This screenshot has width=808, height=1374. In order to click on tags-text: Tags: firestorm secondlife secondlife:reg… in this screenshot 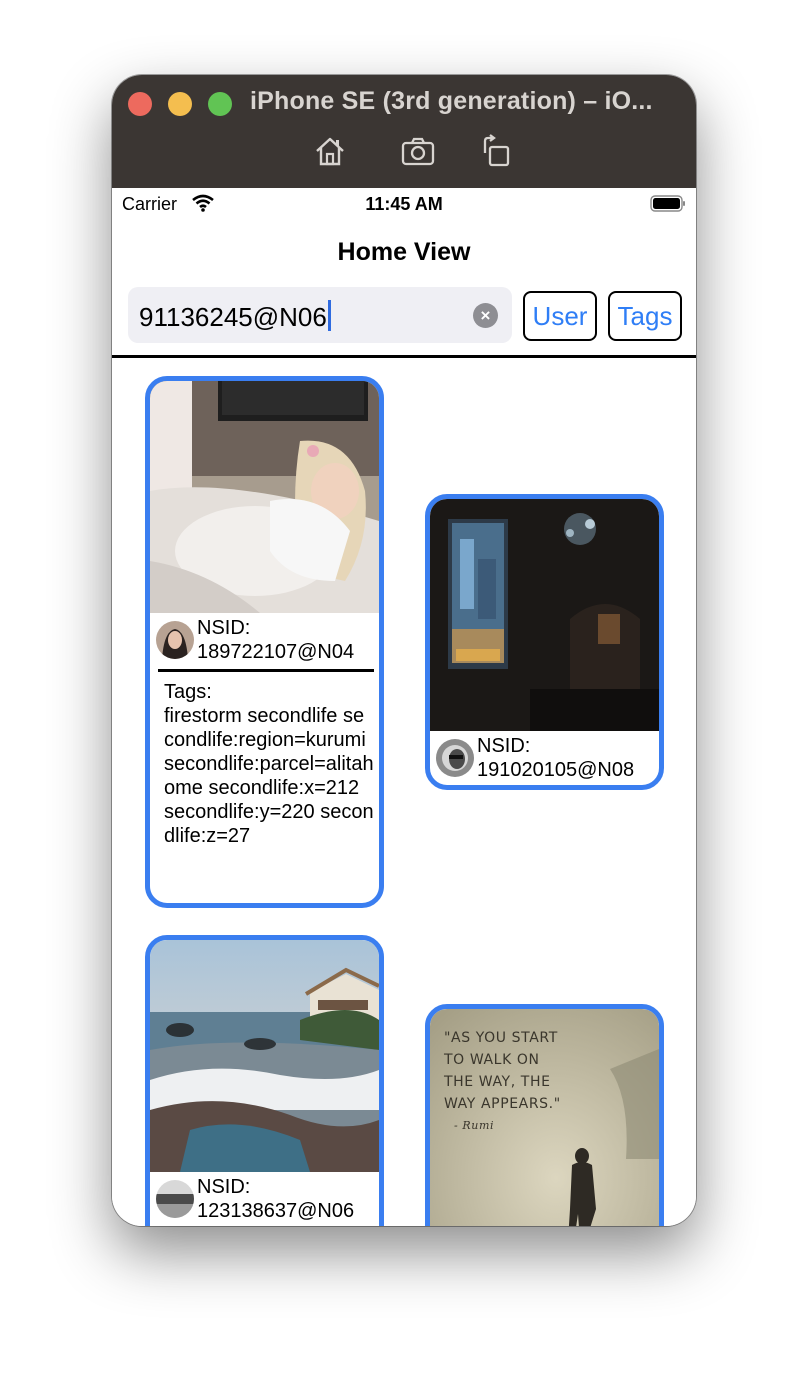, I will do `click(269, 764)`.